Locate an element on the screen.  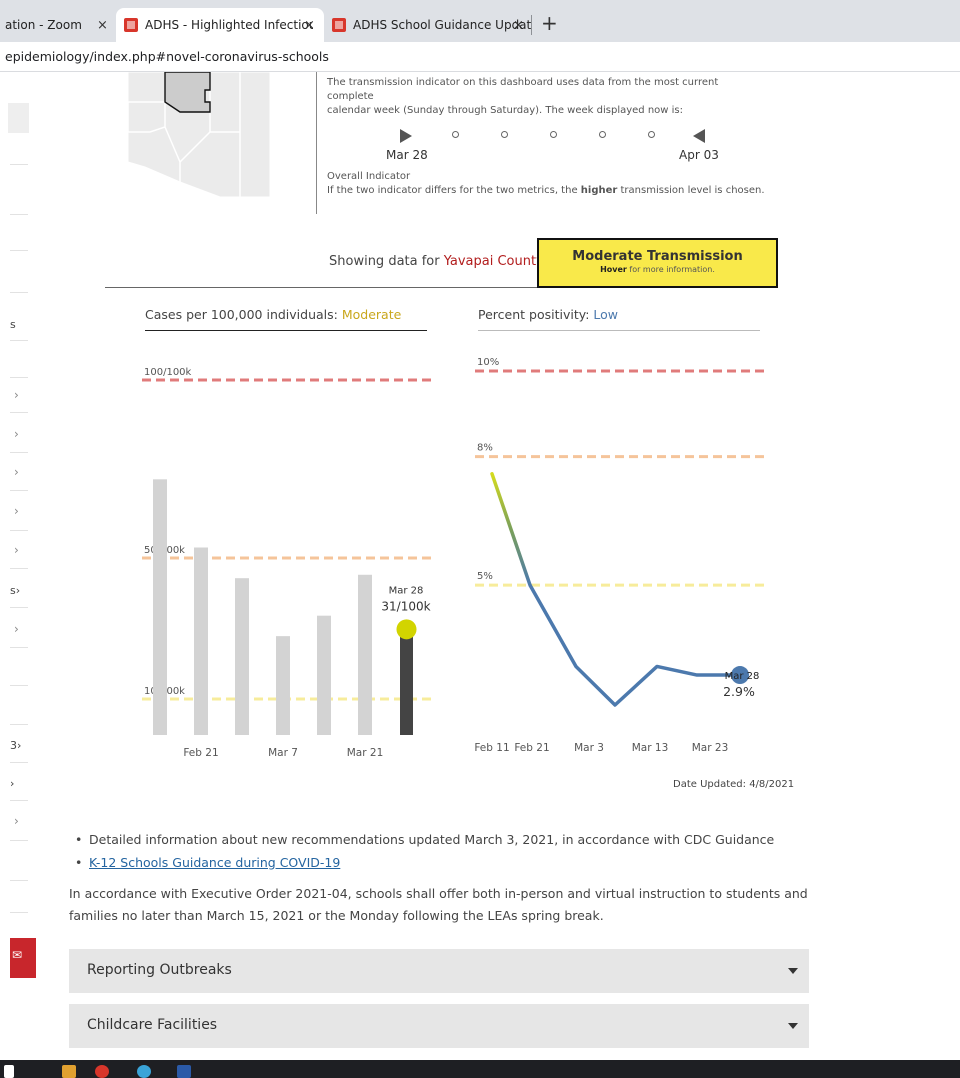
x-tick-label: Mar 3 is located at coordinates (589, 748).